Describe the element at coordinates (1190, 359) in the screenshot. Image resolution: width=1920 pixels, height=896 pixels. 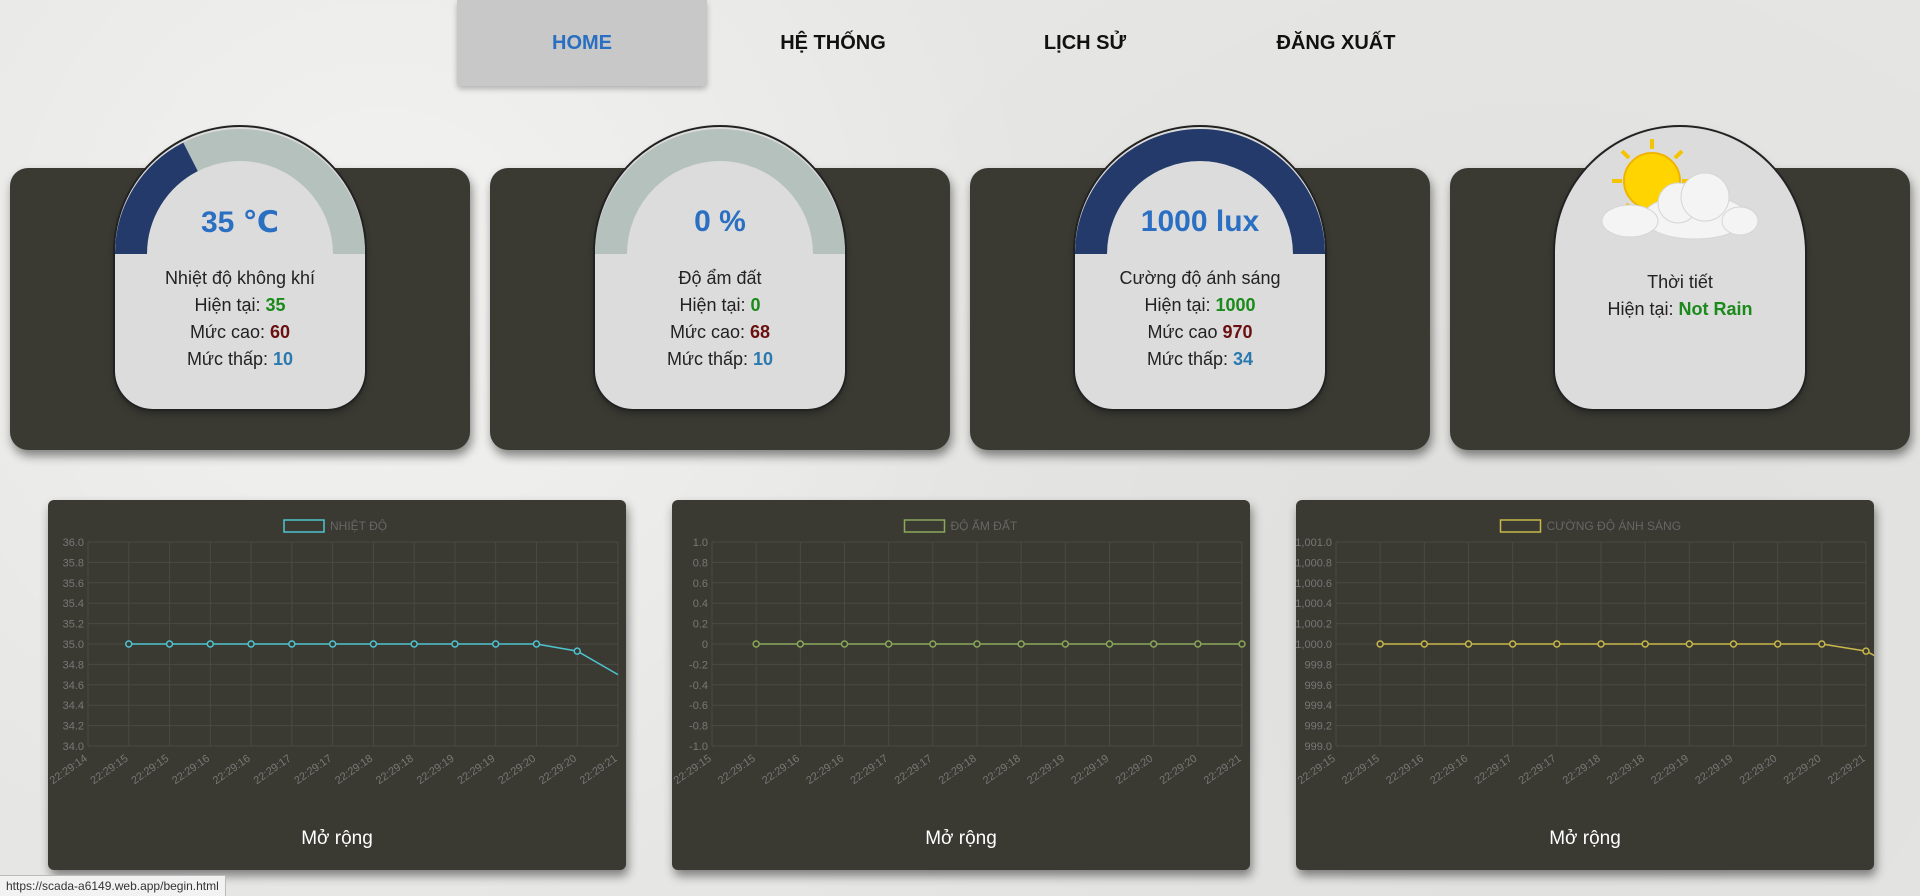
I see `low-label: Mức thấp:` at that location.